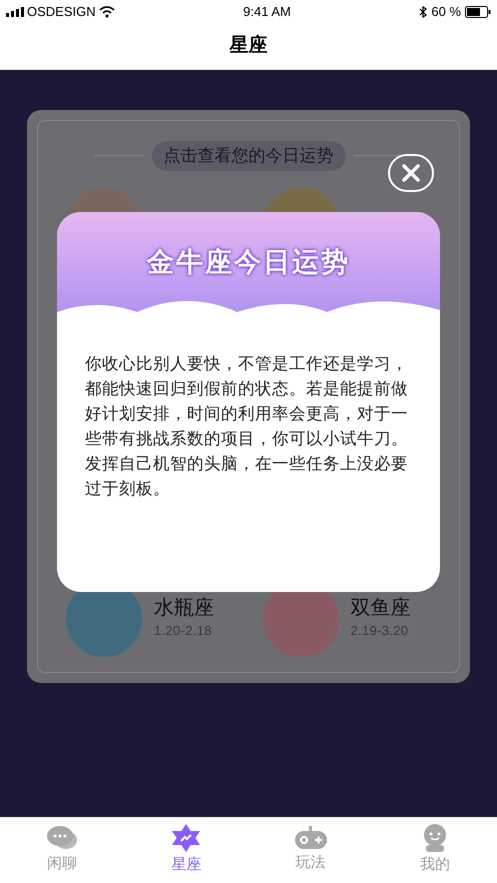 This screenshot has width=497, height=883. What do you see at coordinates (61, 12) in the screenshot?
I see `carrier-name: OSDESIGN` at bounding box center [61, 12].